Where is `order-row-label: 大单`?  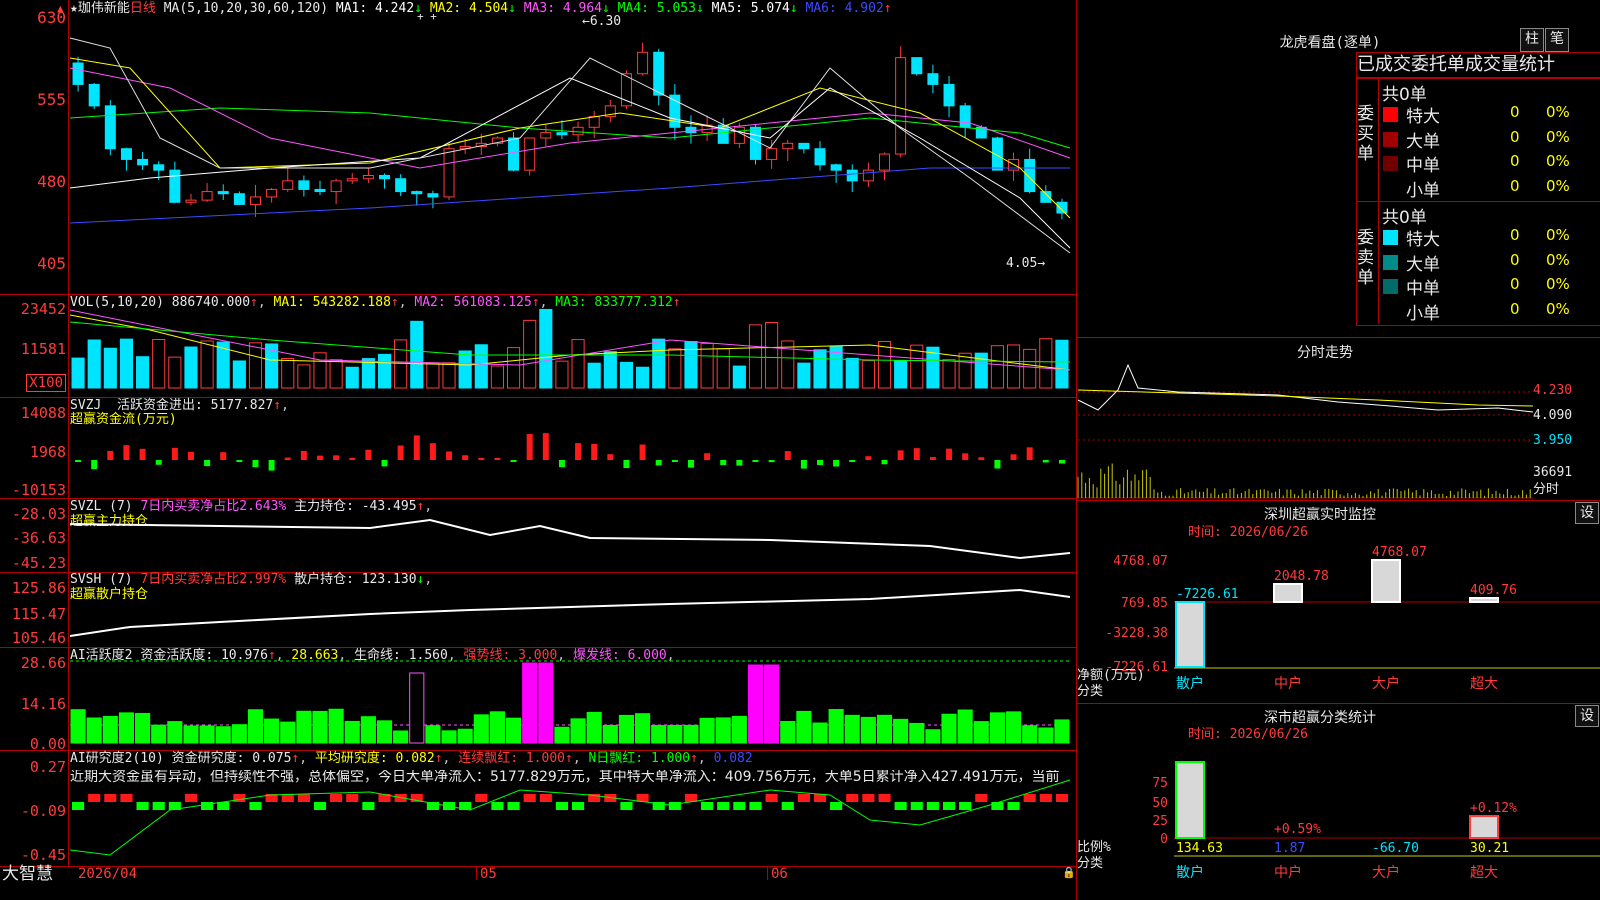
order-row-label: 大单 is located at coordinates (1423, 141).